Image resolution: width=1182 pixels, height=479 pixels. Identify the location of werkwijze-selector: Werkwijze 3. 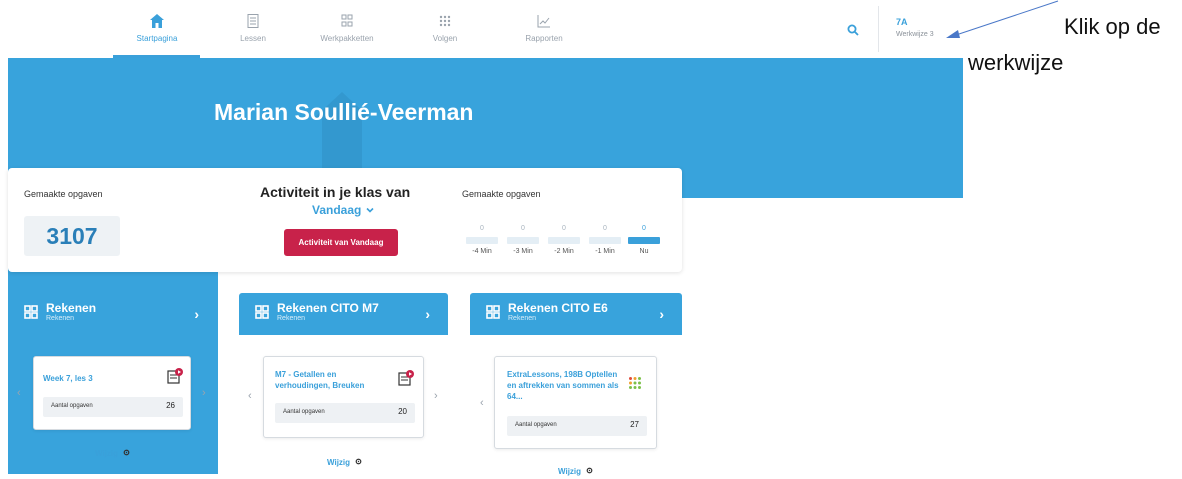
(915, 34).